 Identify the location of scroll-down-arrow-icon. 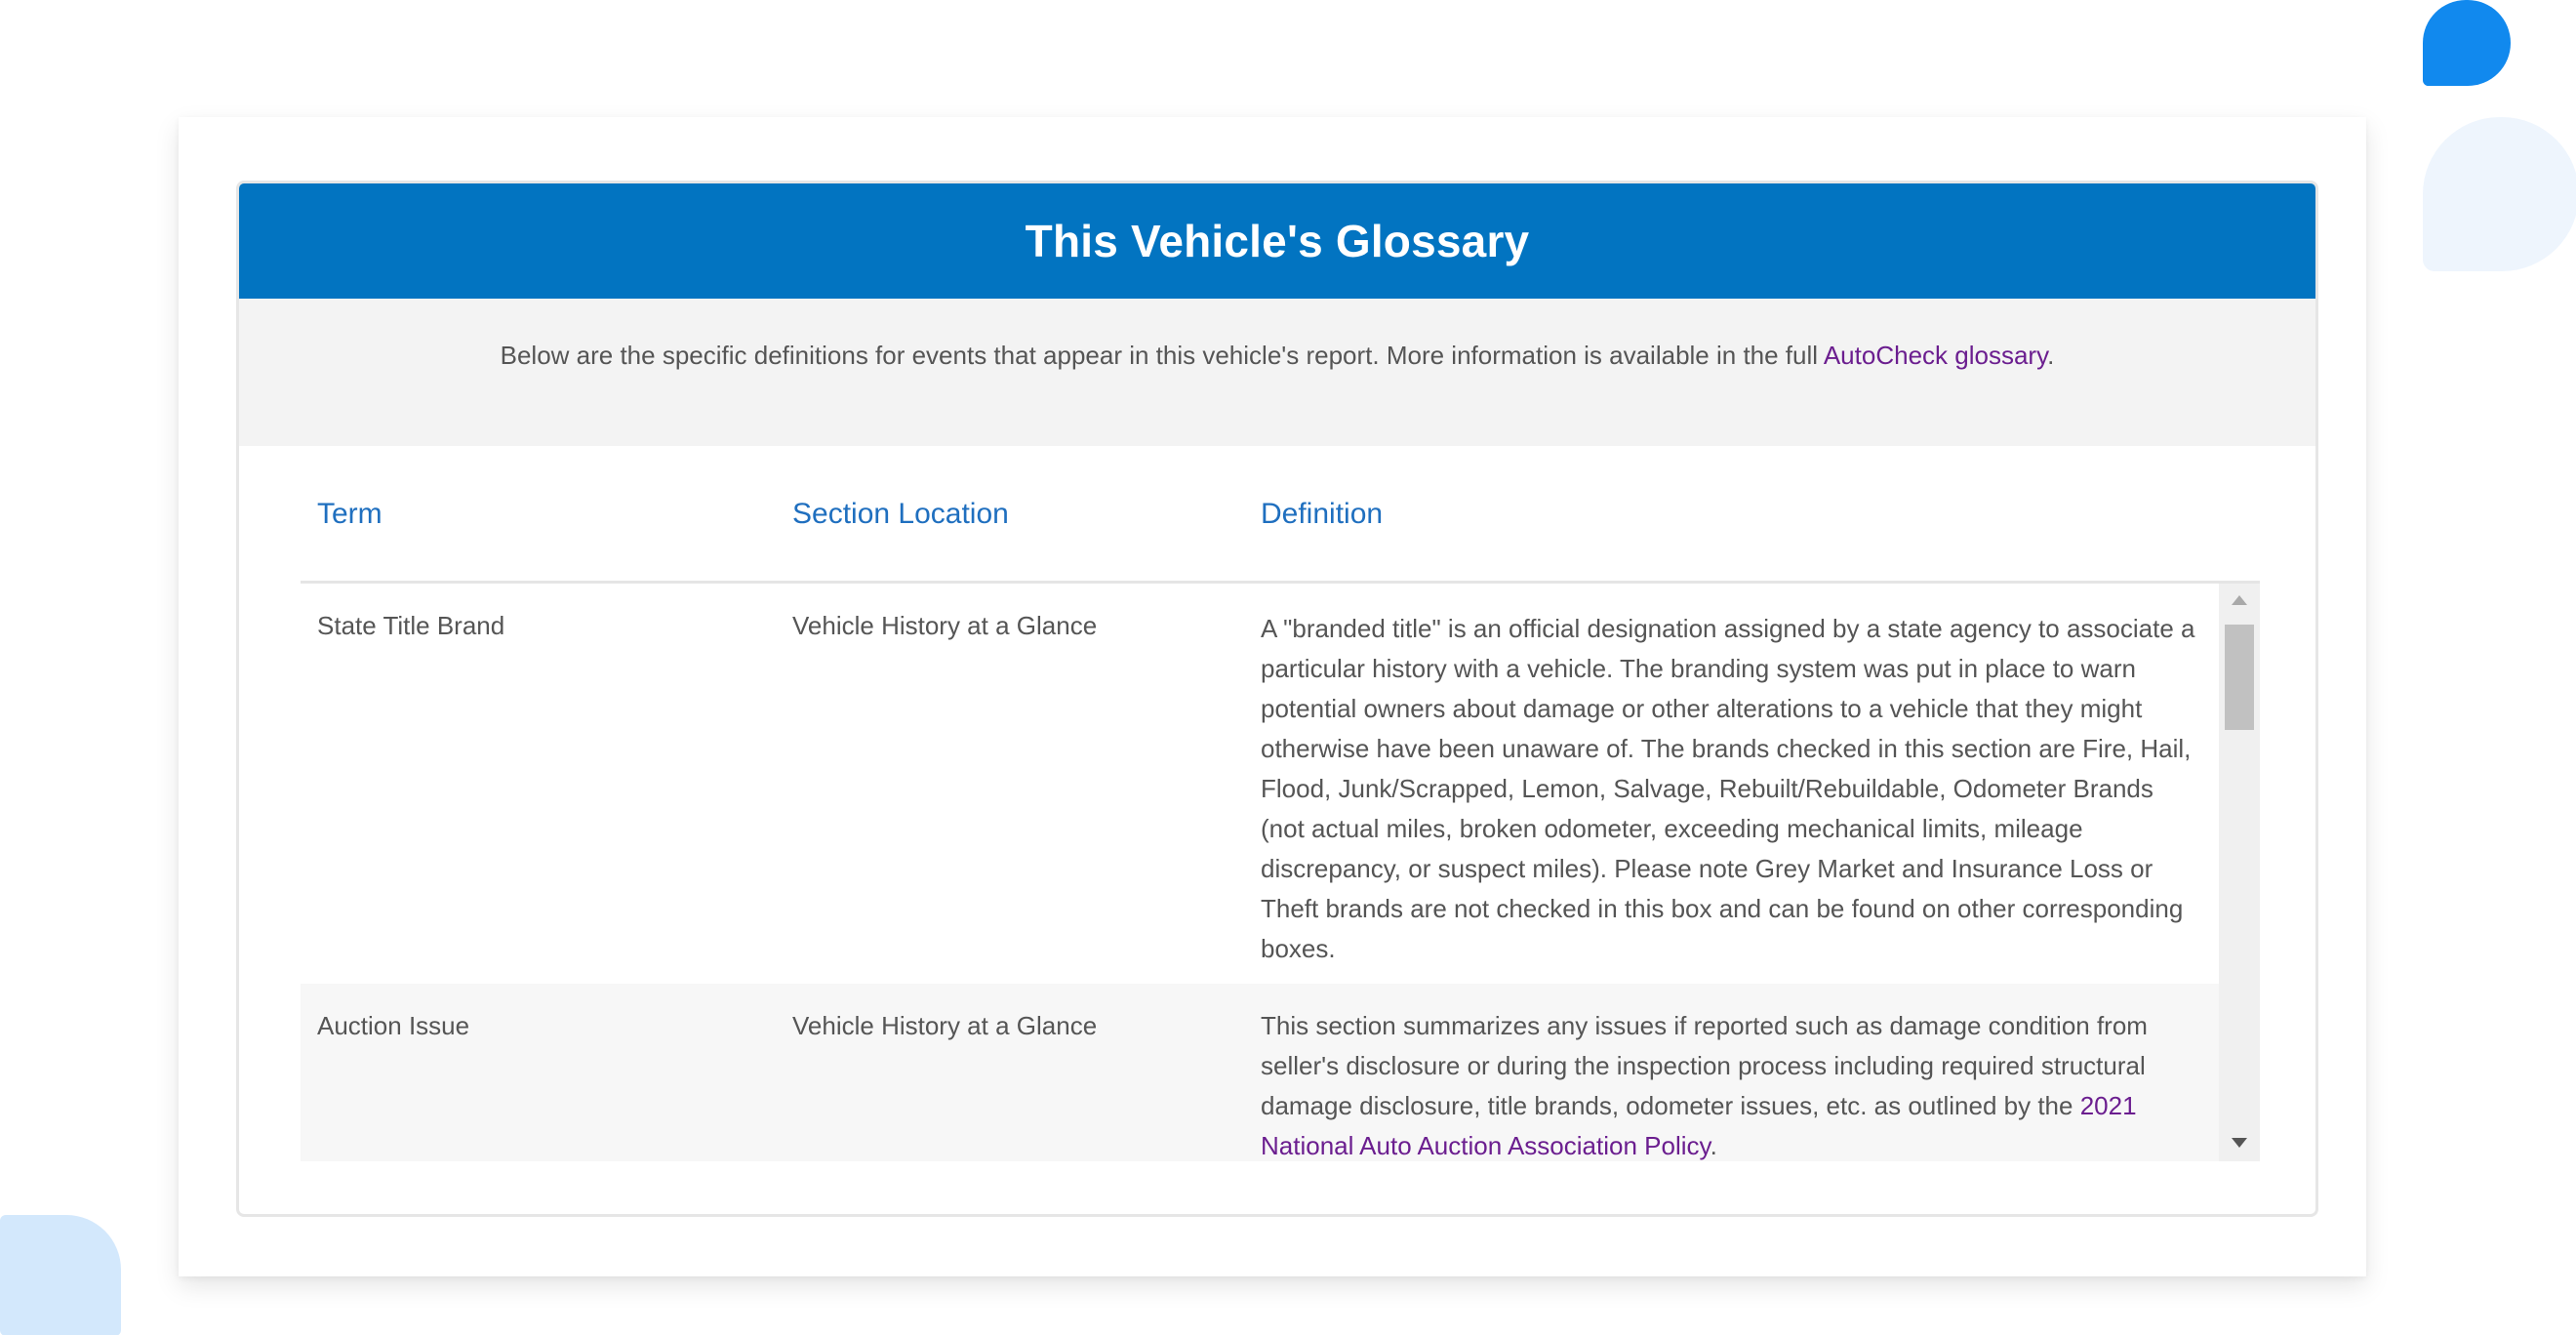
(2239, 1143).